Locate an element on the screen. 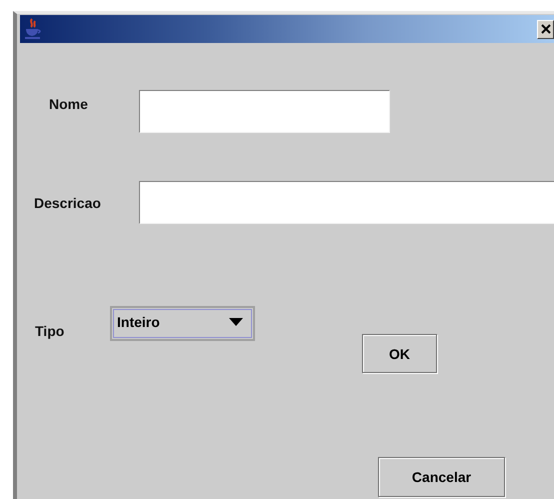 The image size is (554, 499). type-dropdown: Inteiro is located at coordinates (182, 323).